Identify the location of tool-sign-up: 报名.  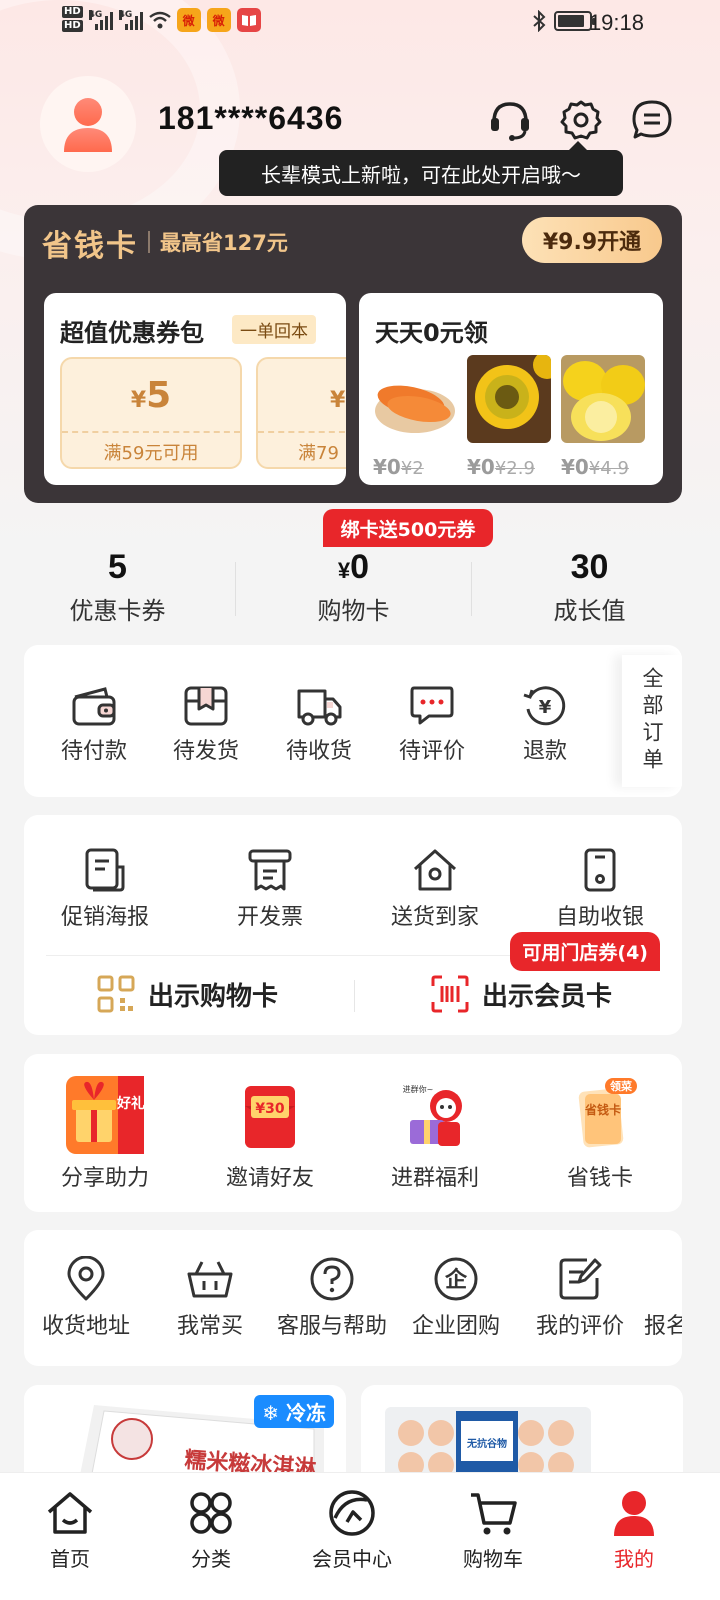
(663, 1298).